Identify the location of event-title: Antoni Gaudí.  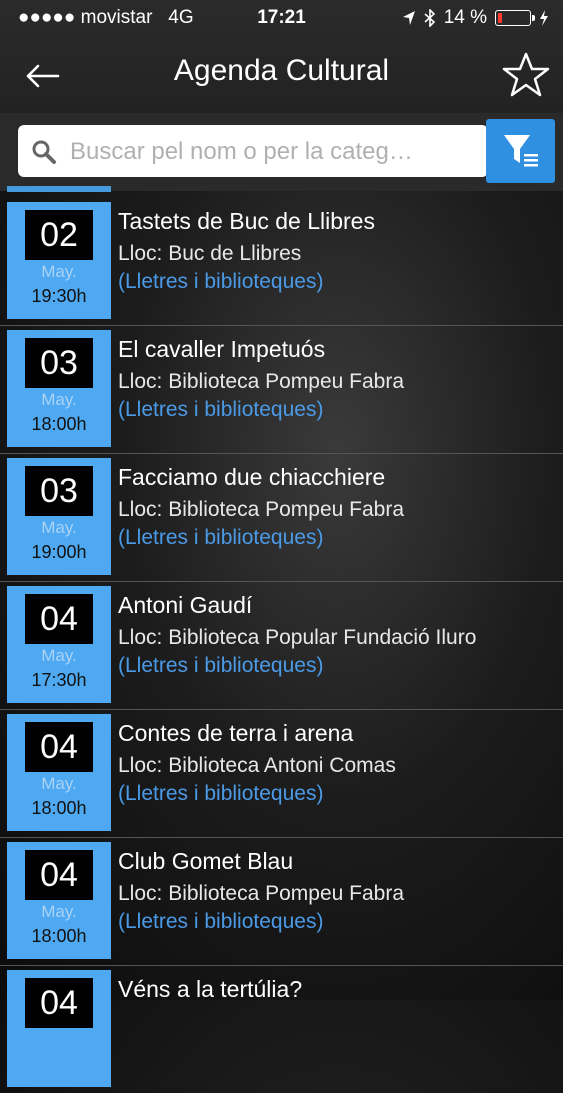
(185, 605).